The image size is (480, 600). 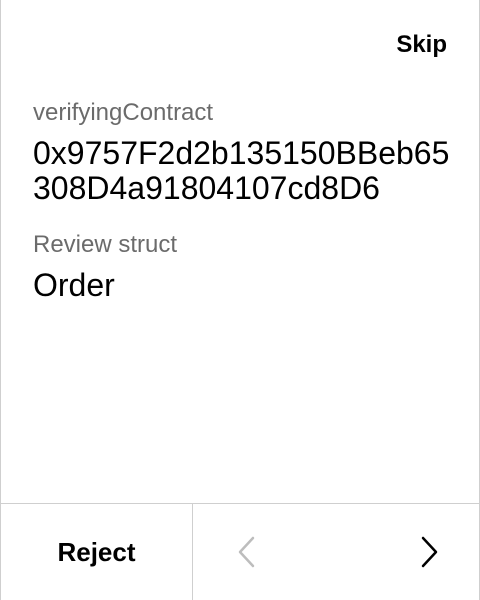 I want to click on next-button, so click(x=429, y=552).